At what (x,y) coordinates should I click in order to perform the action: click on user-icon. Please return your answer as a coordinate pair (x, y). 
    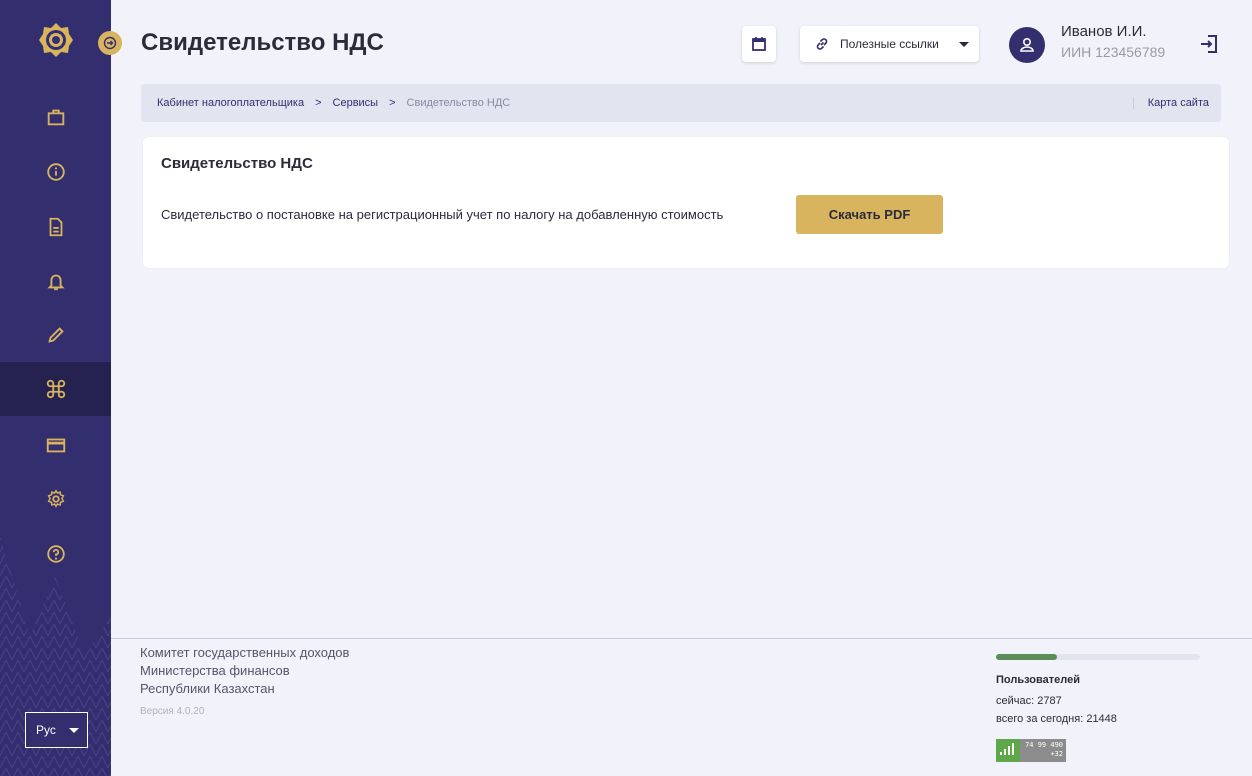
    Looking at the image, I should click on (1027, 44).